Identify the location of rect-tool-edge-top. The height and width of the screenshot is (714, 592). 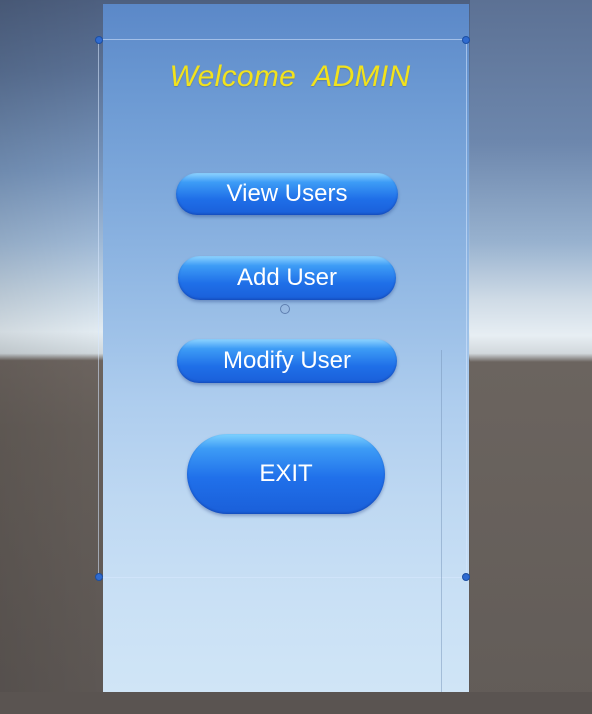
(282, 39).